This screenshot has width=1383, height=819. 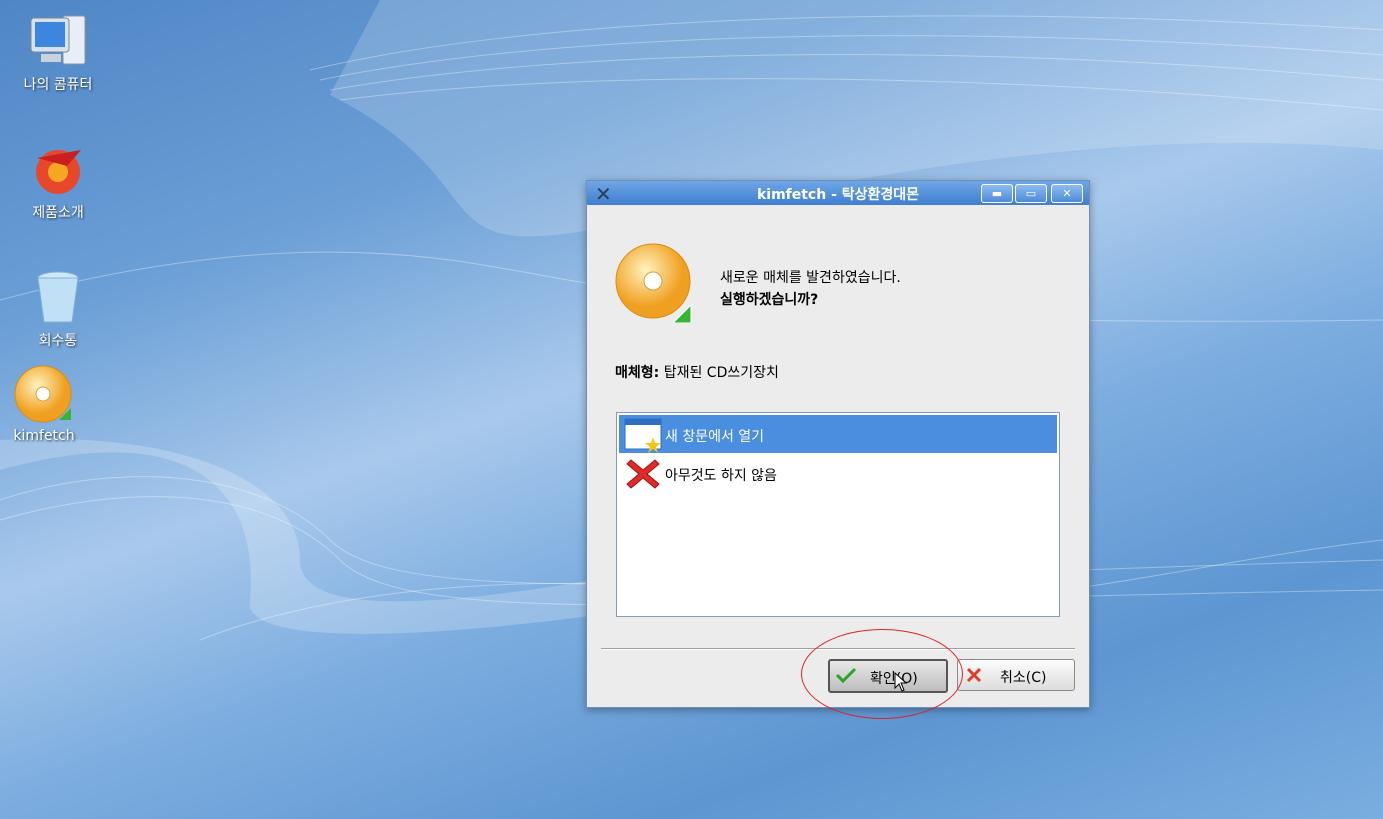 What do you see at coordinates (721, 373) in the screenshot?
I see `media-type-value: 탑재된 CD쓰기장치` at bounding box center [721, 373].